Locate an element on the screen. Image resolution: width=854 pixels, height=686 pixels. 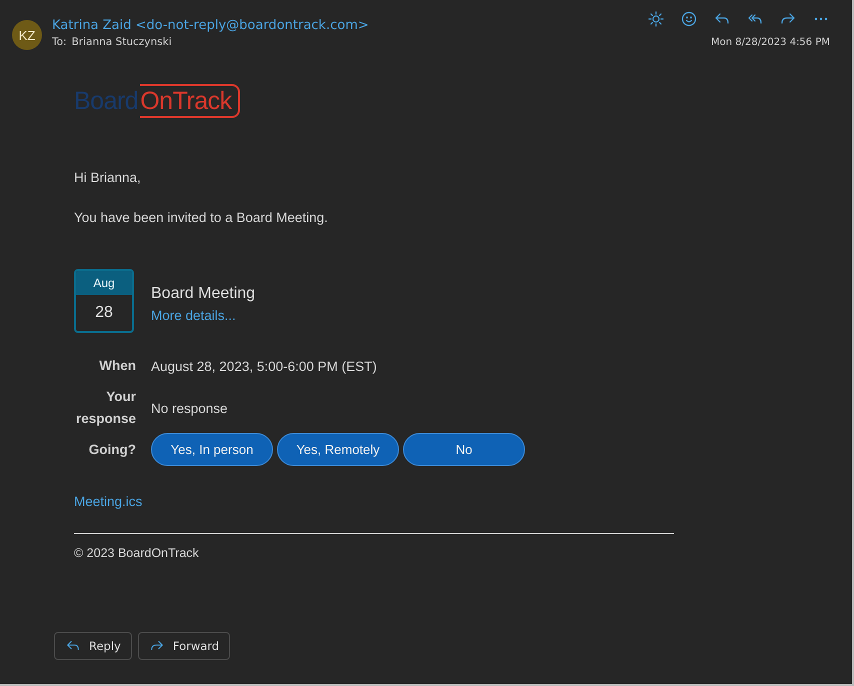
event-title: Board Meeting is located at coordinates (203, 294).